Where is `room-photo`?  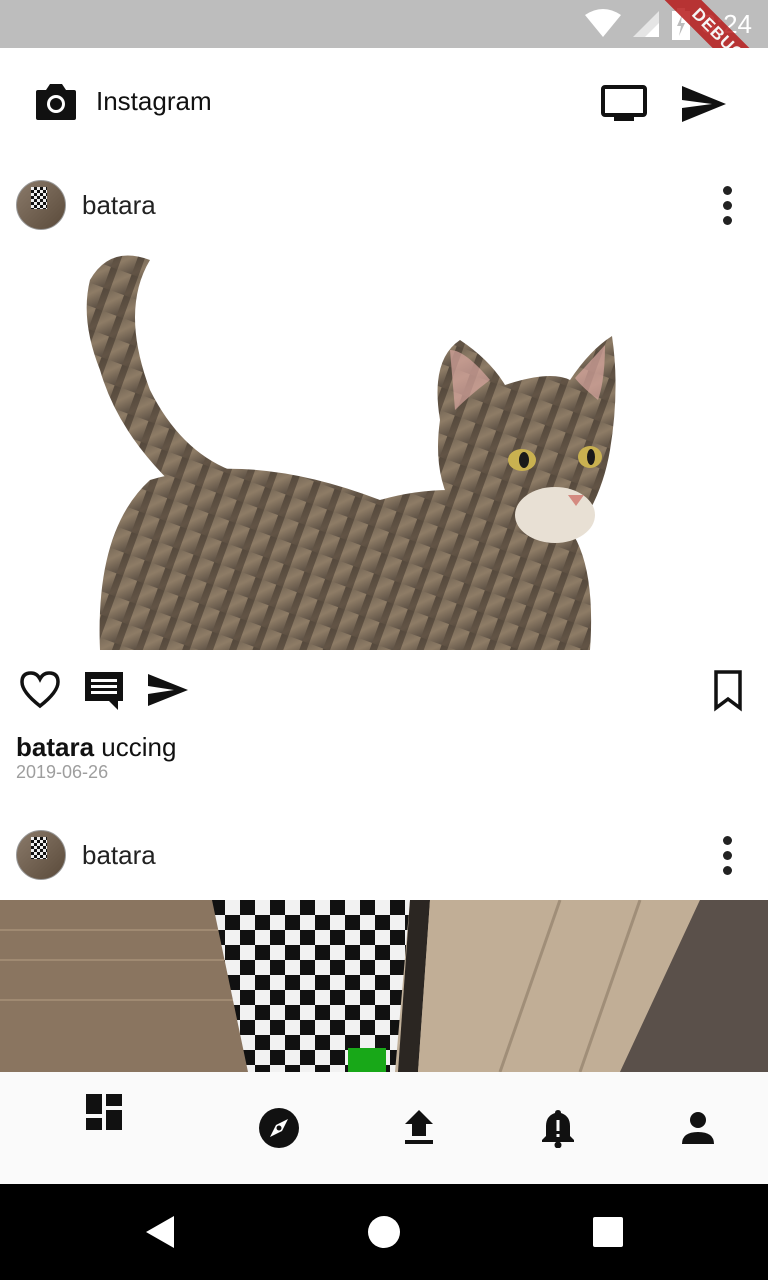
room-photo is located at coordinates (384, 986).